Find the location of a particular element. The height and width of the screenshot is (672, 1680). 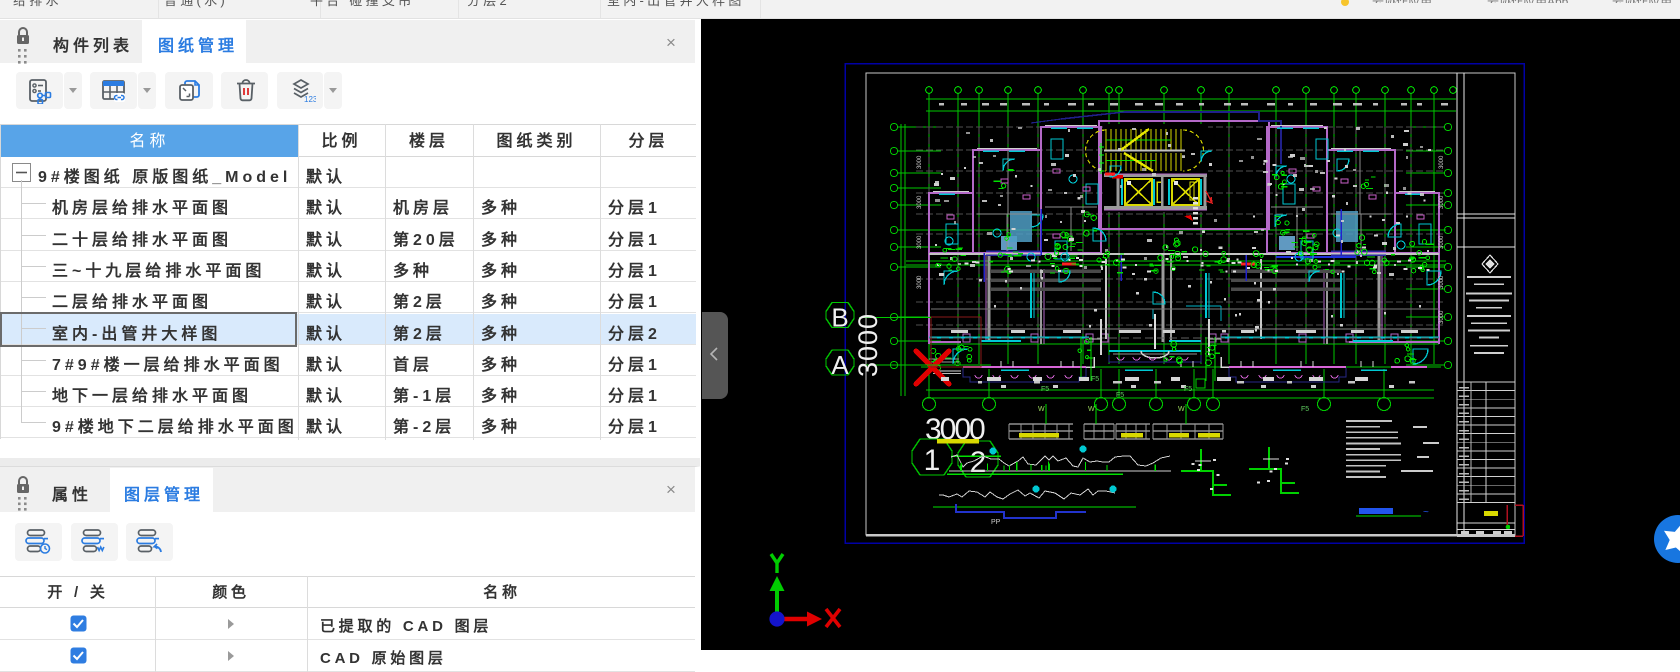

svg-text: 1 is located at coordinates (932, 460).